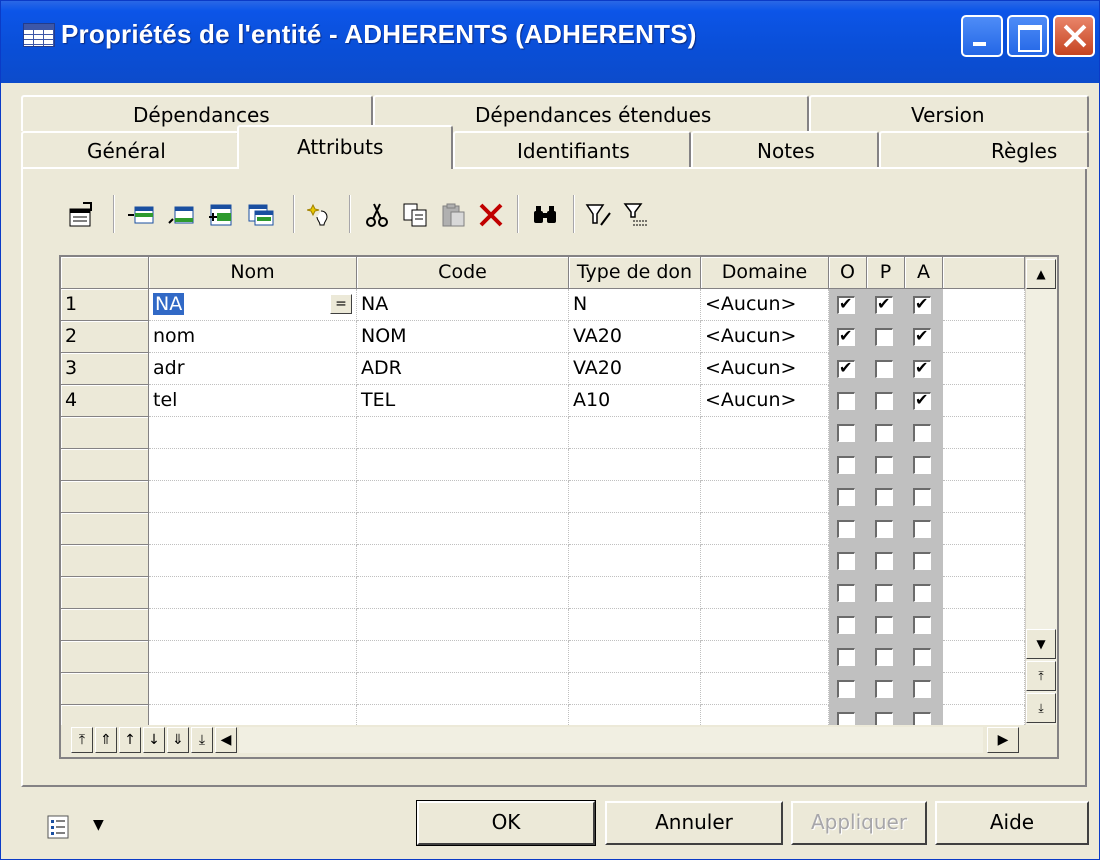 This screenshot has height=860, width=1100. What do you see at coordinates (1028, 36) in the screenshot?
I see `maximize-button` at bounding box center [1028, 36].